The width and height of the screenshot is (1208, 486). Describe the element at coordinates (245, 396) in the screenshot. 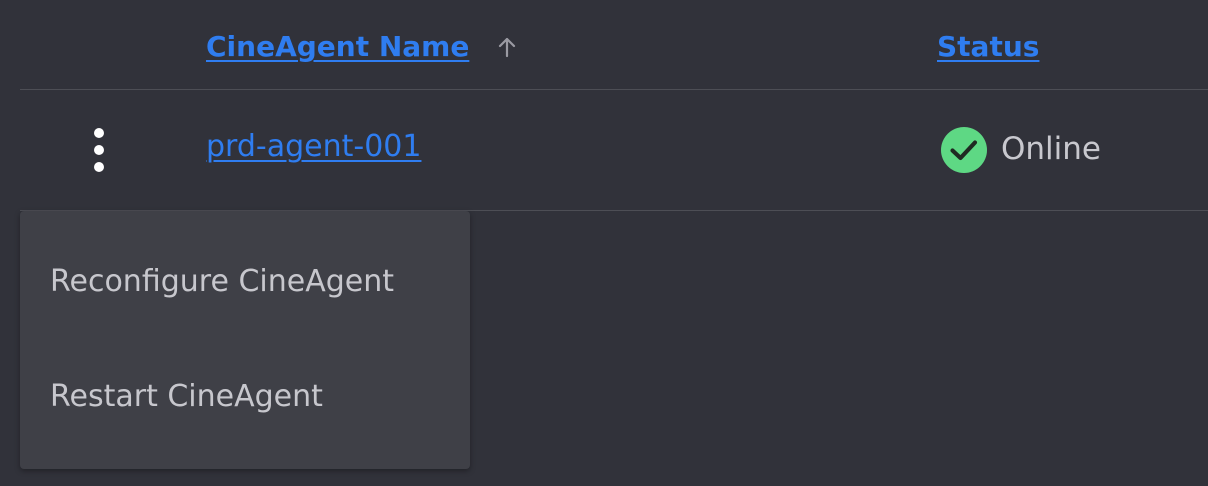

I see `menu-item-restart: Restart CineAgent` at that location.